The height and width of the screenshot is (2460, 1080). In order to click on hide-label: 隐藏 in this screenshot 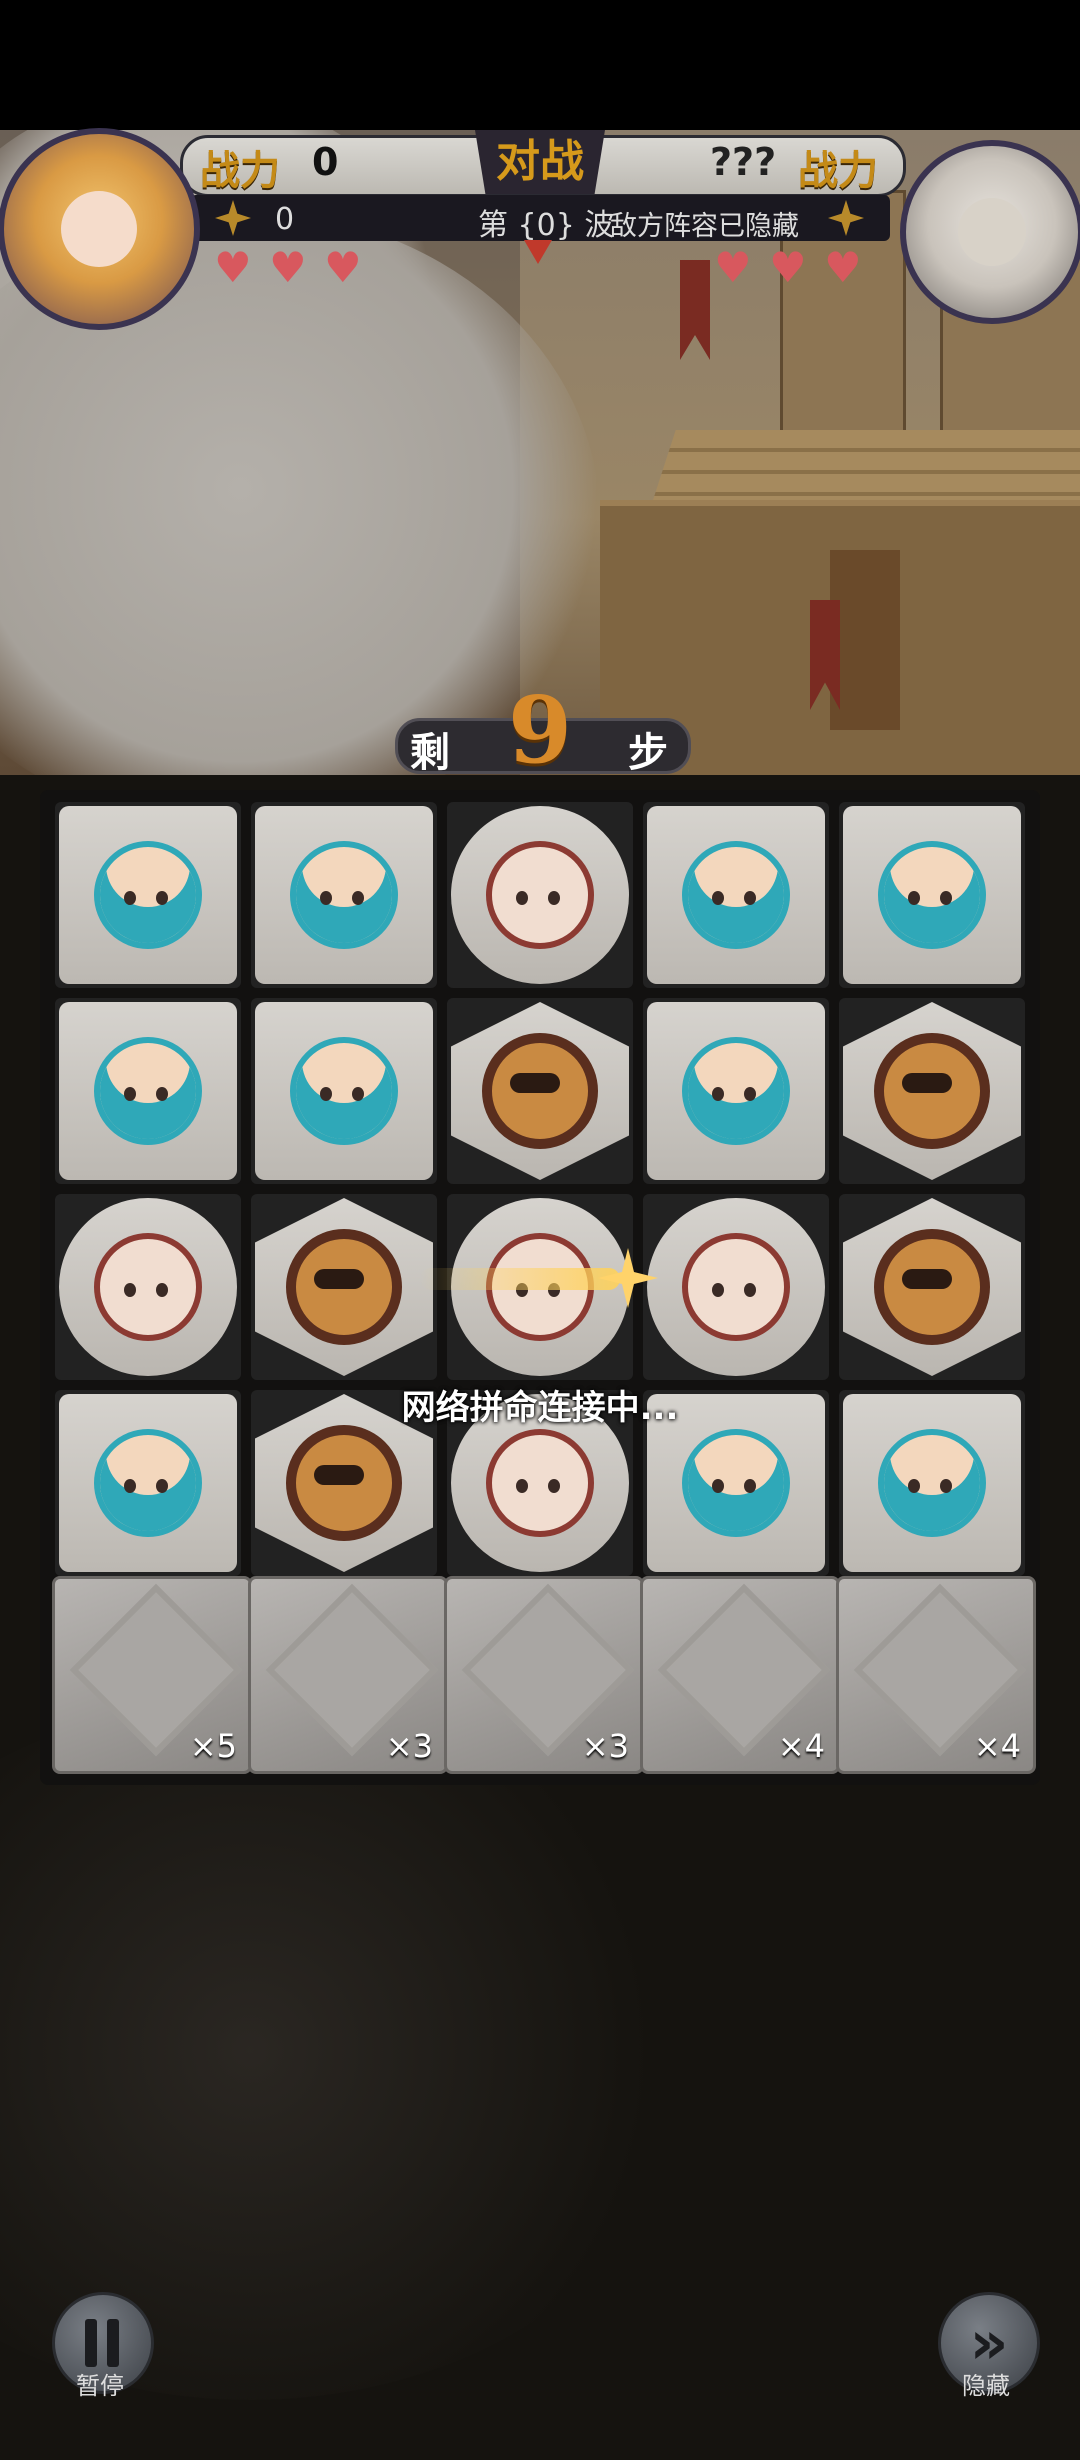, I will do `click(986, 2386)`.